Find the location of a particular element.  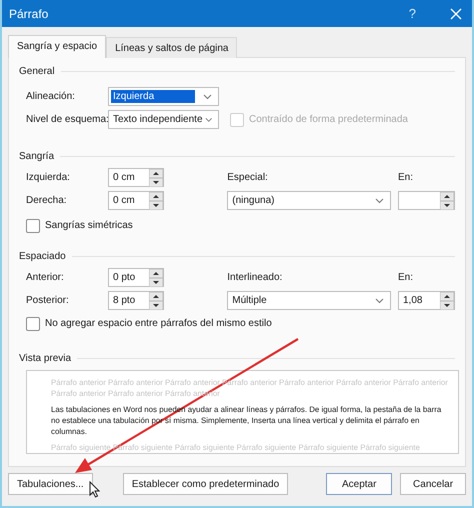

dropdown-value: Texto independiente is located at coordinates (158, 119).